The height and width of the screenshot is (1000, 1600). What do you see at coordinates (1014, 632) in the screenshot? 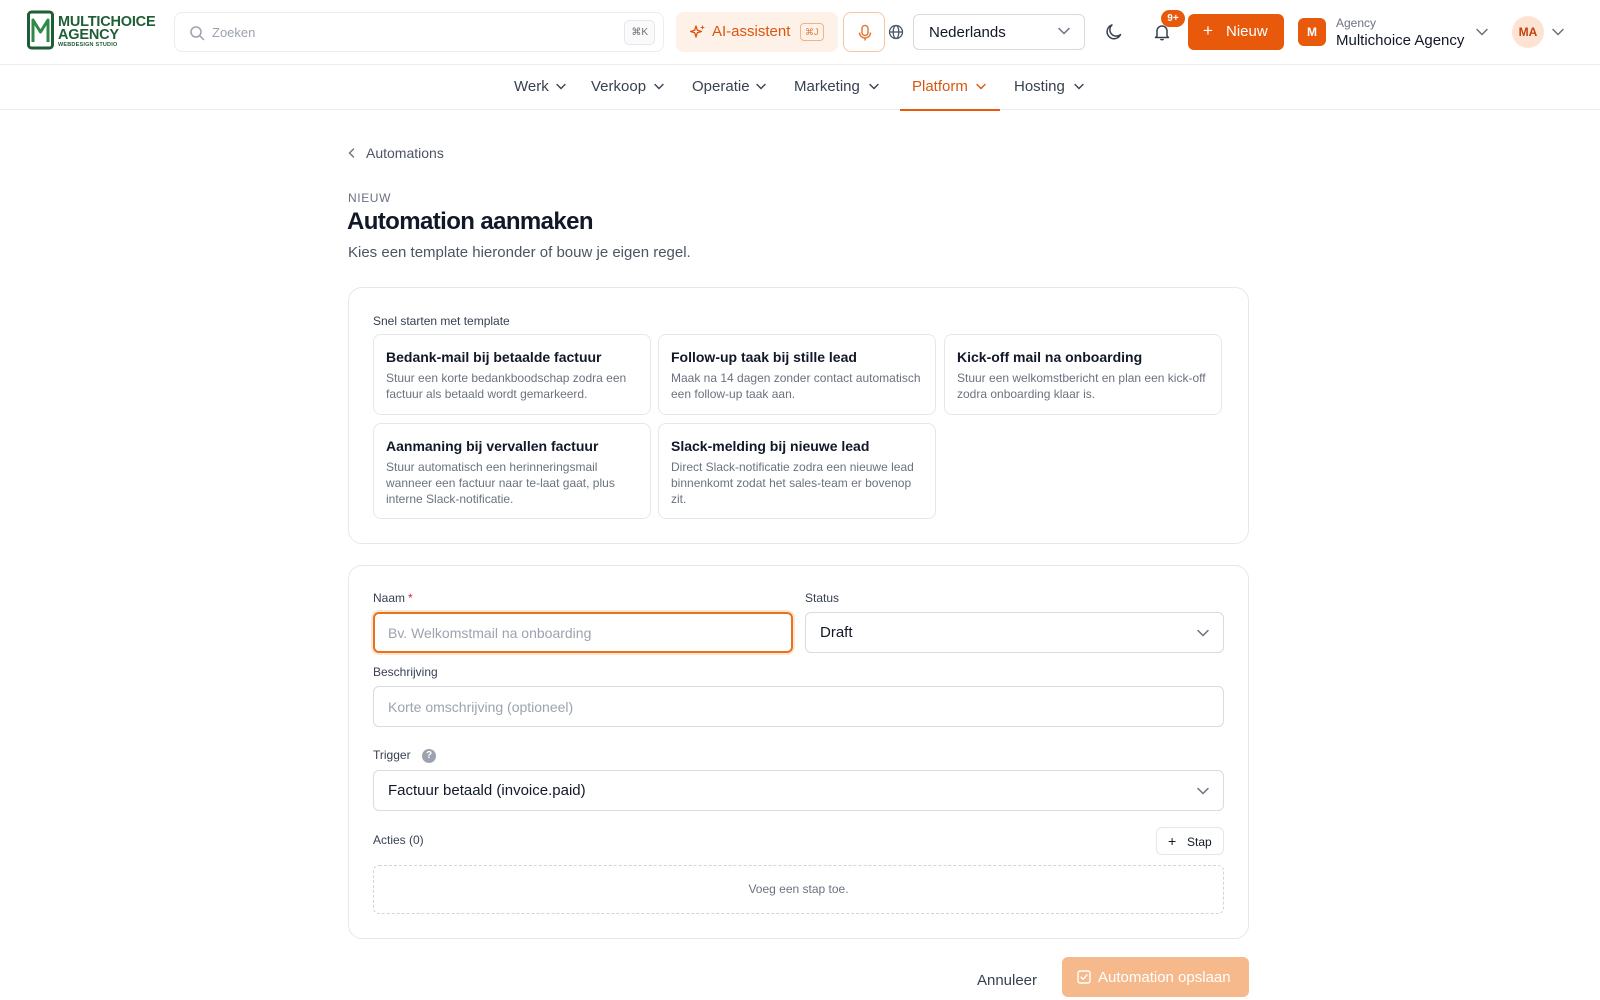
I see `status-select: Draft` at bounding box center [1014, 632].